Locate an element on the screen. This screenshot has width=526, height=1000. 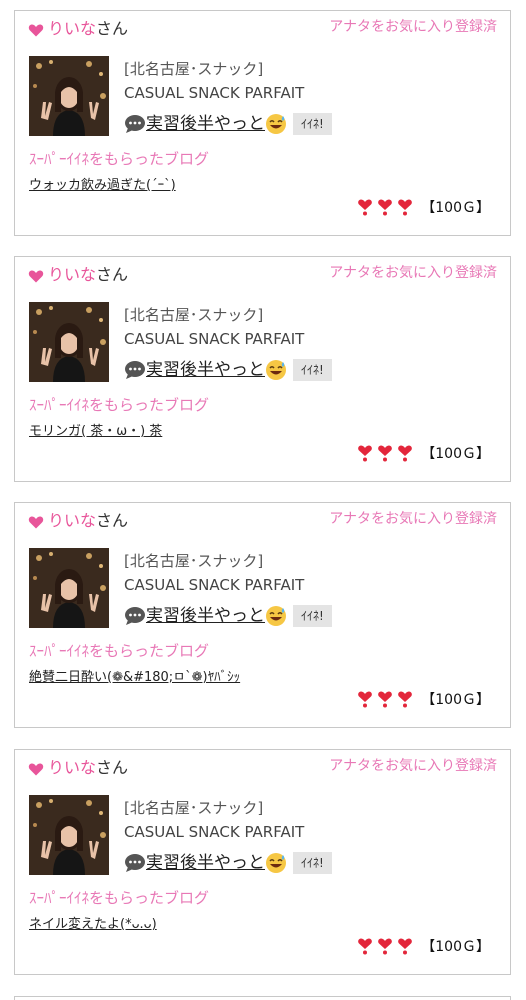
blog-title-link: 絶賛二日酔い(❁&#180;ㅁ`❁)ﾔﾊﾞｼｯ is located at coordinates (134, 678).